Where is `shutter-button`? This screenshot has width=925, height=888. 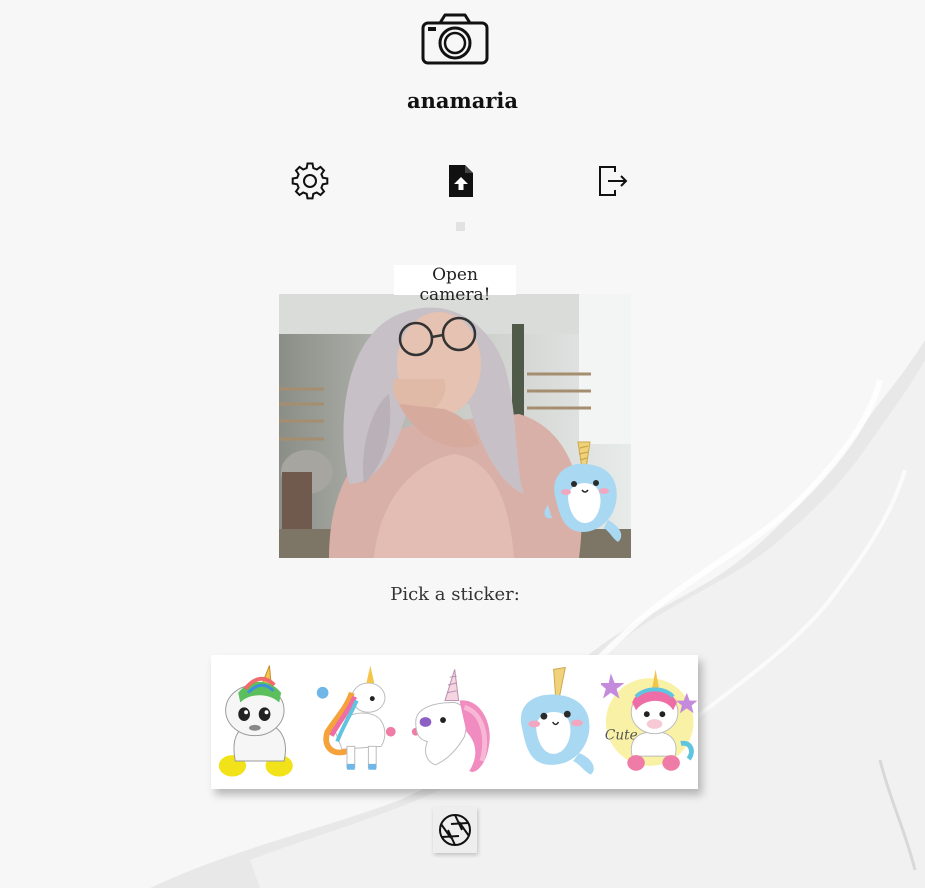
shutter-button is located at coordinates (455, 830).